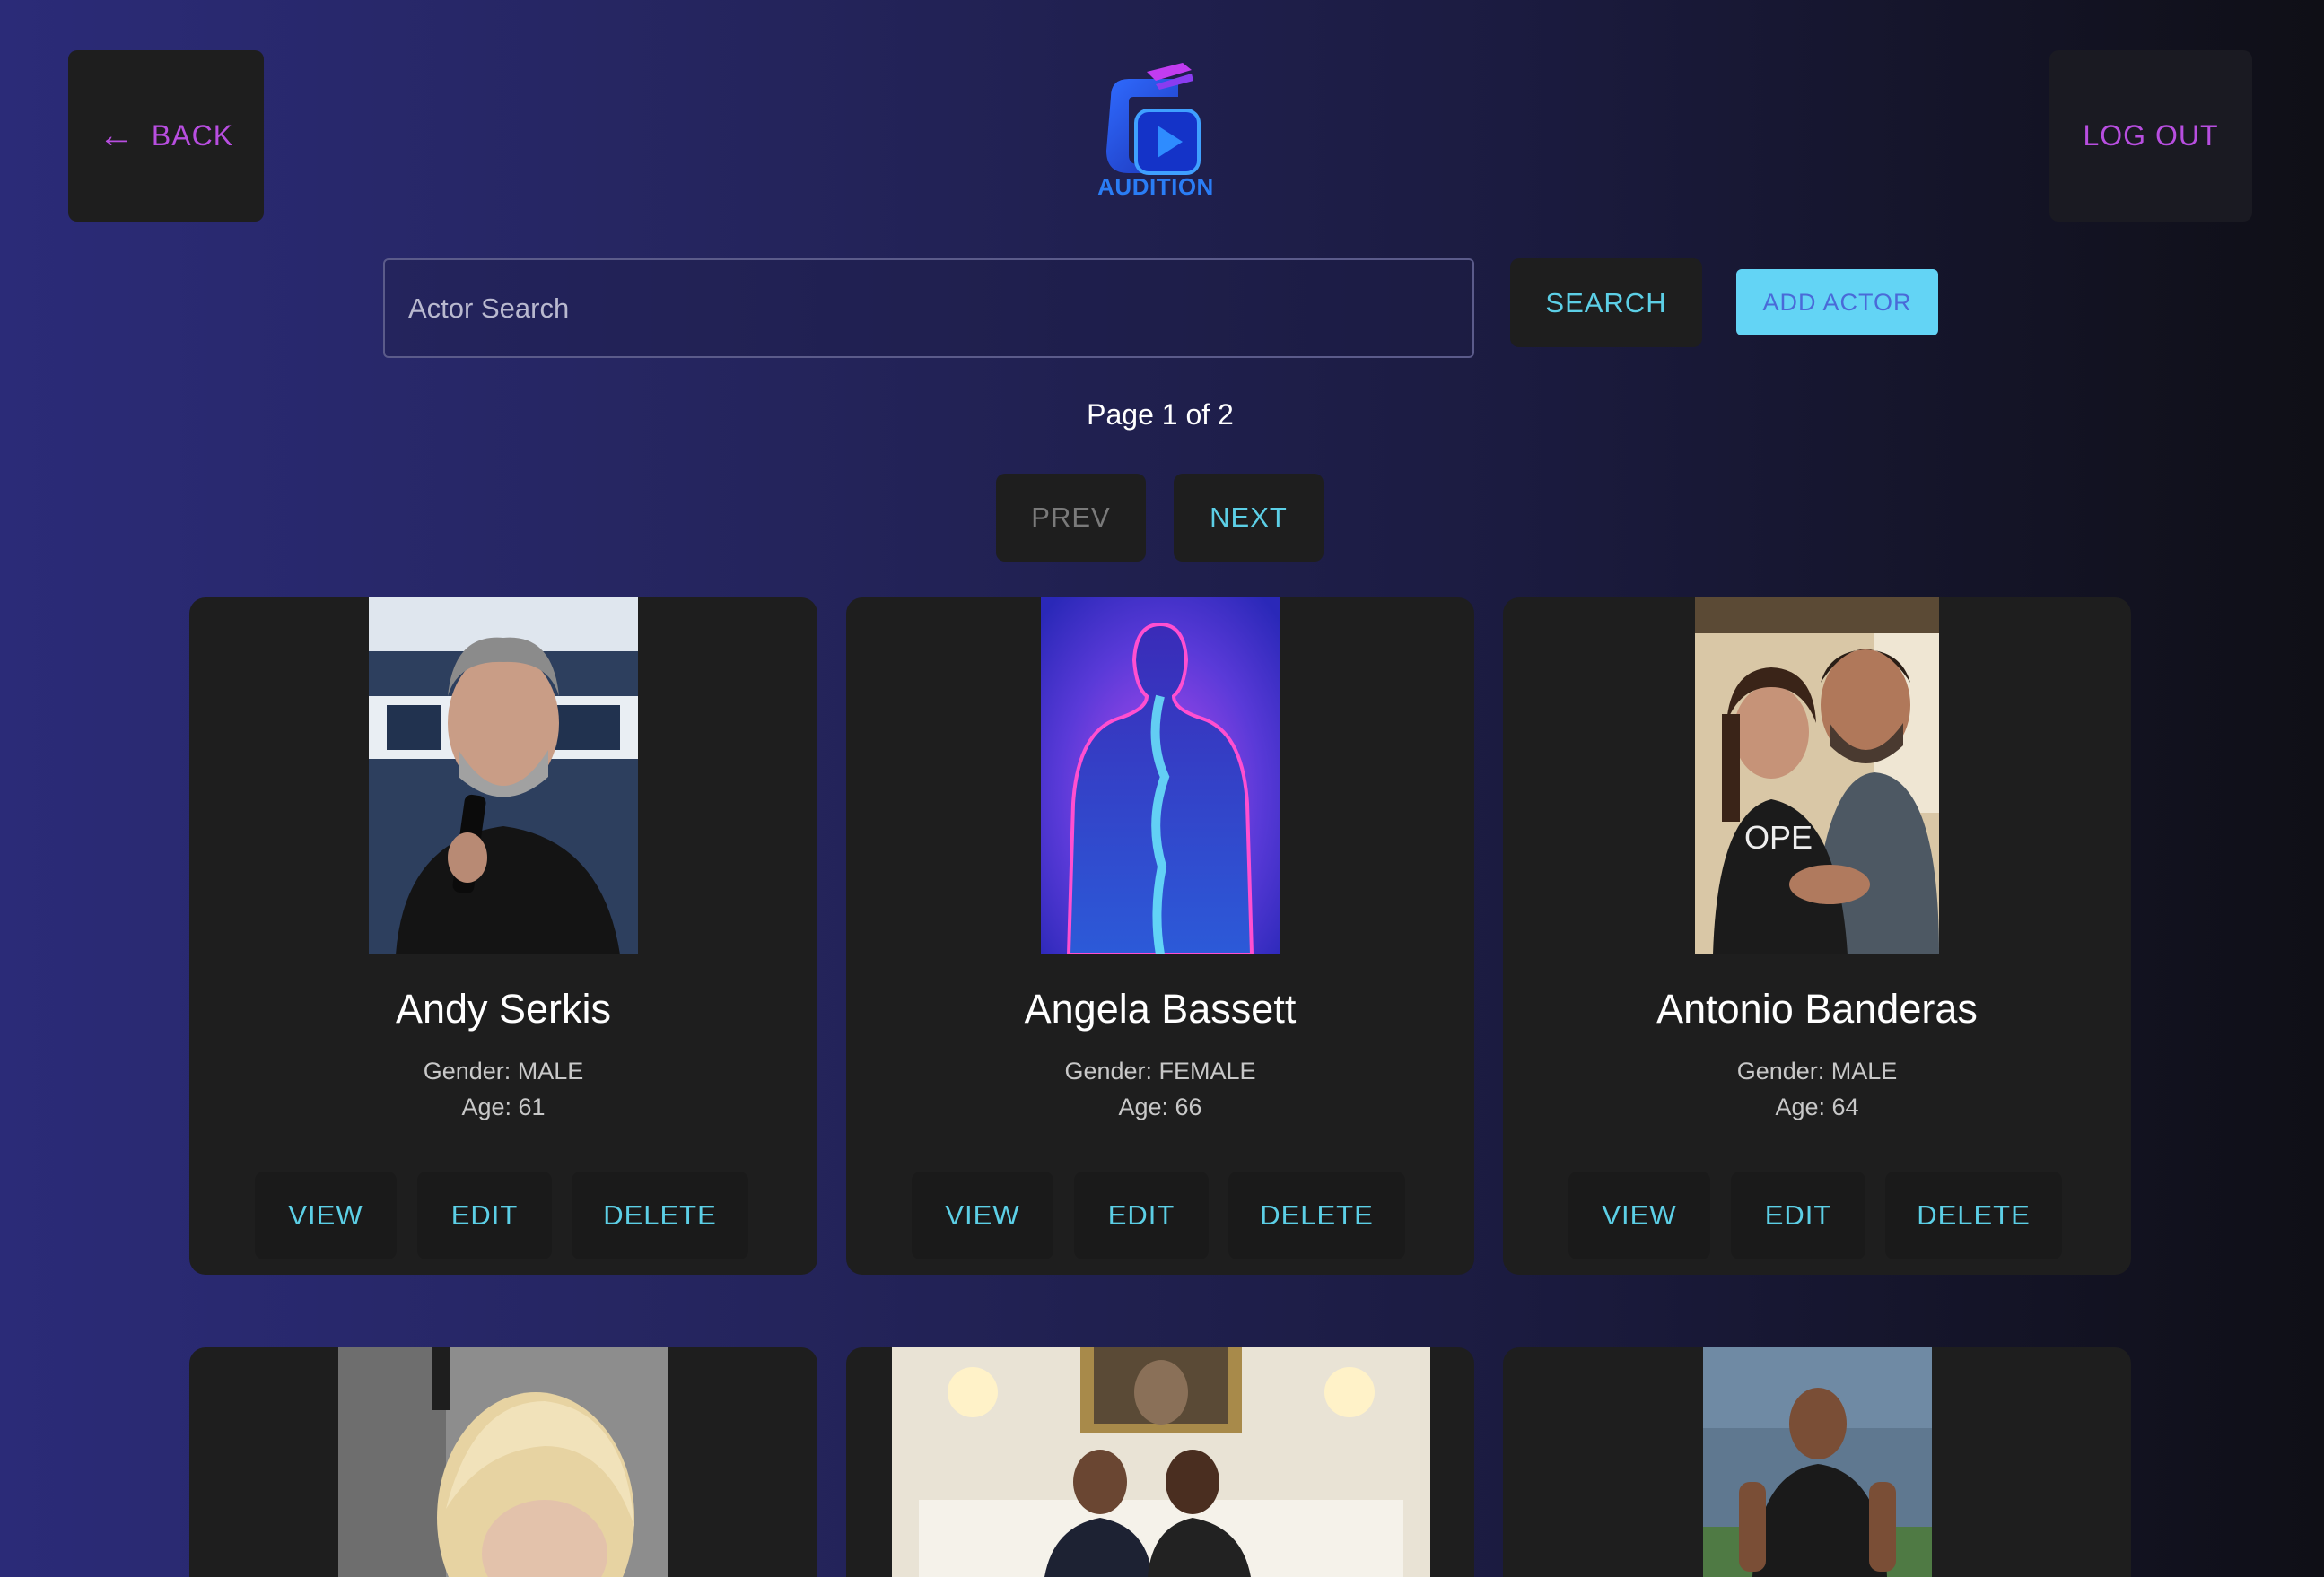 The image size is (2324, 1577). Describe the element at coordinates (117, 135) in the screenshot. I see `arrow-left-icon: ←` at that location.